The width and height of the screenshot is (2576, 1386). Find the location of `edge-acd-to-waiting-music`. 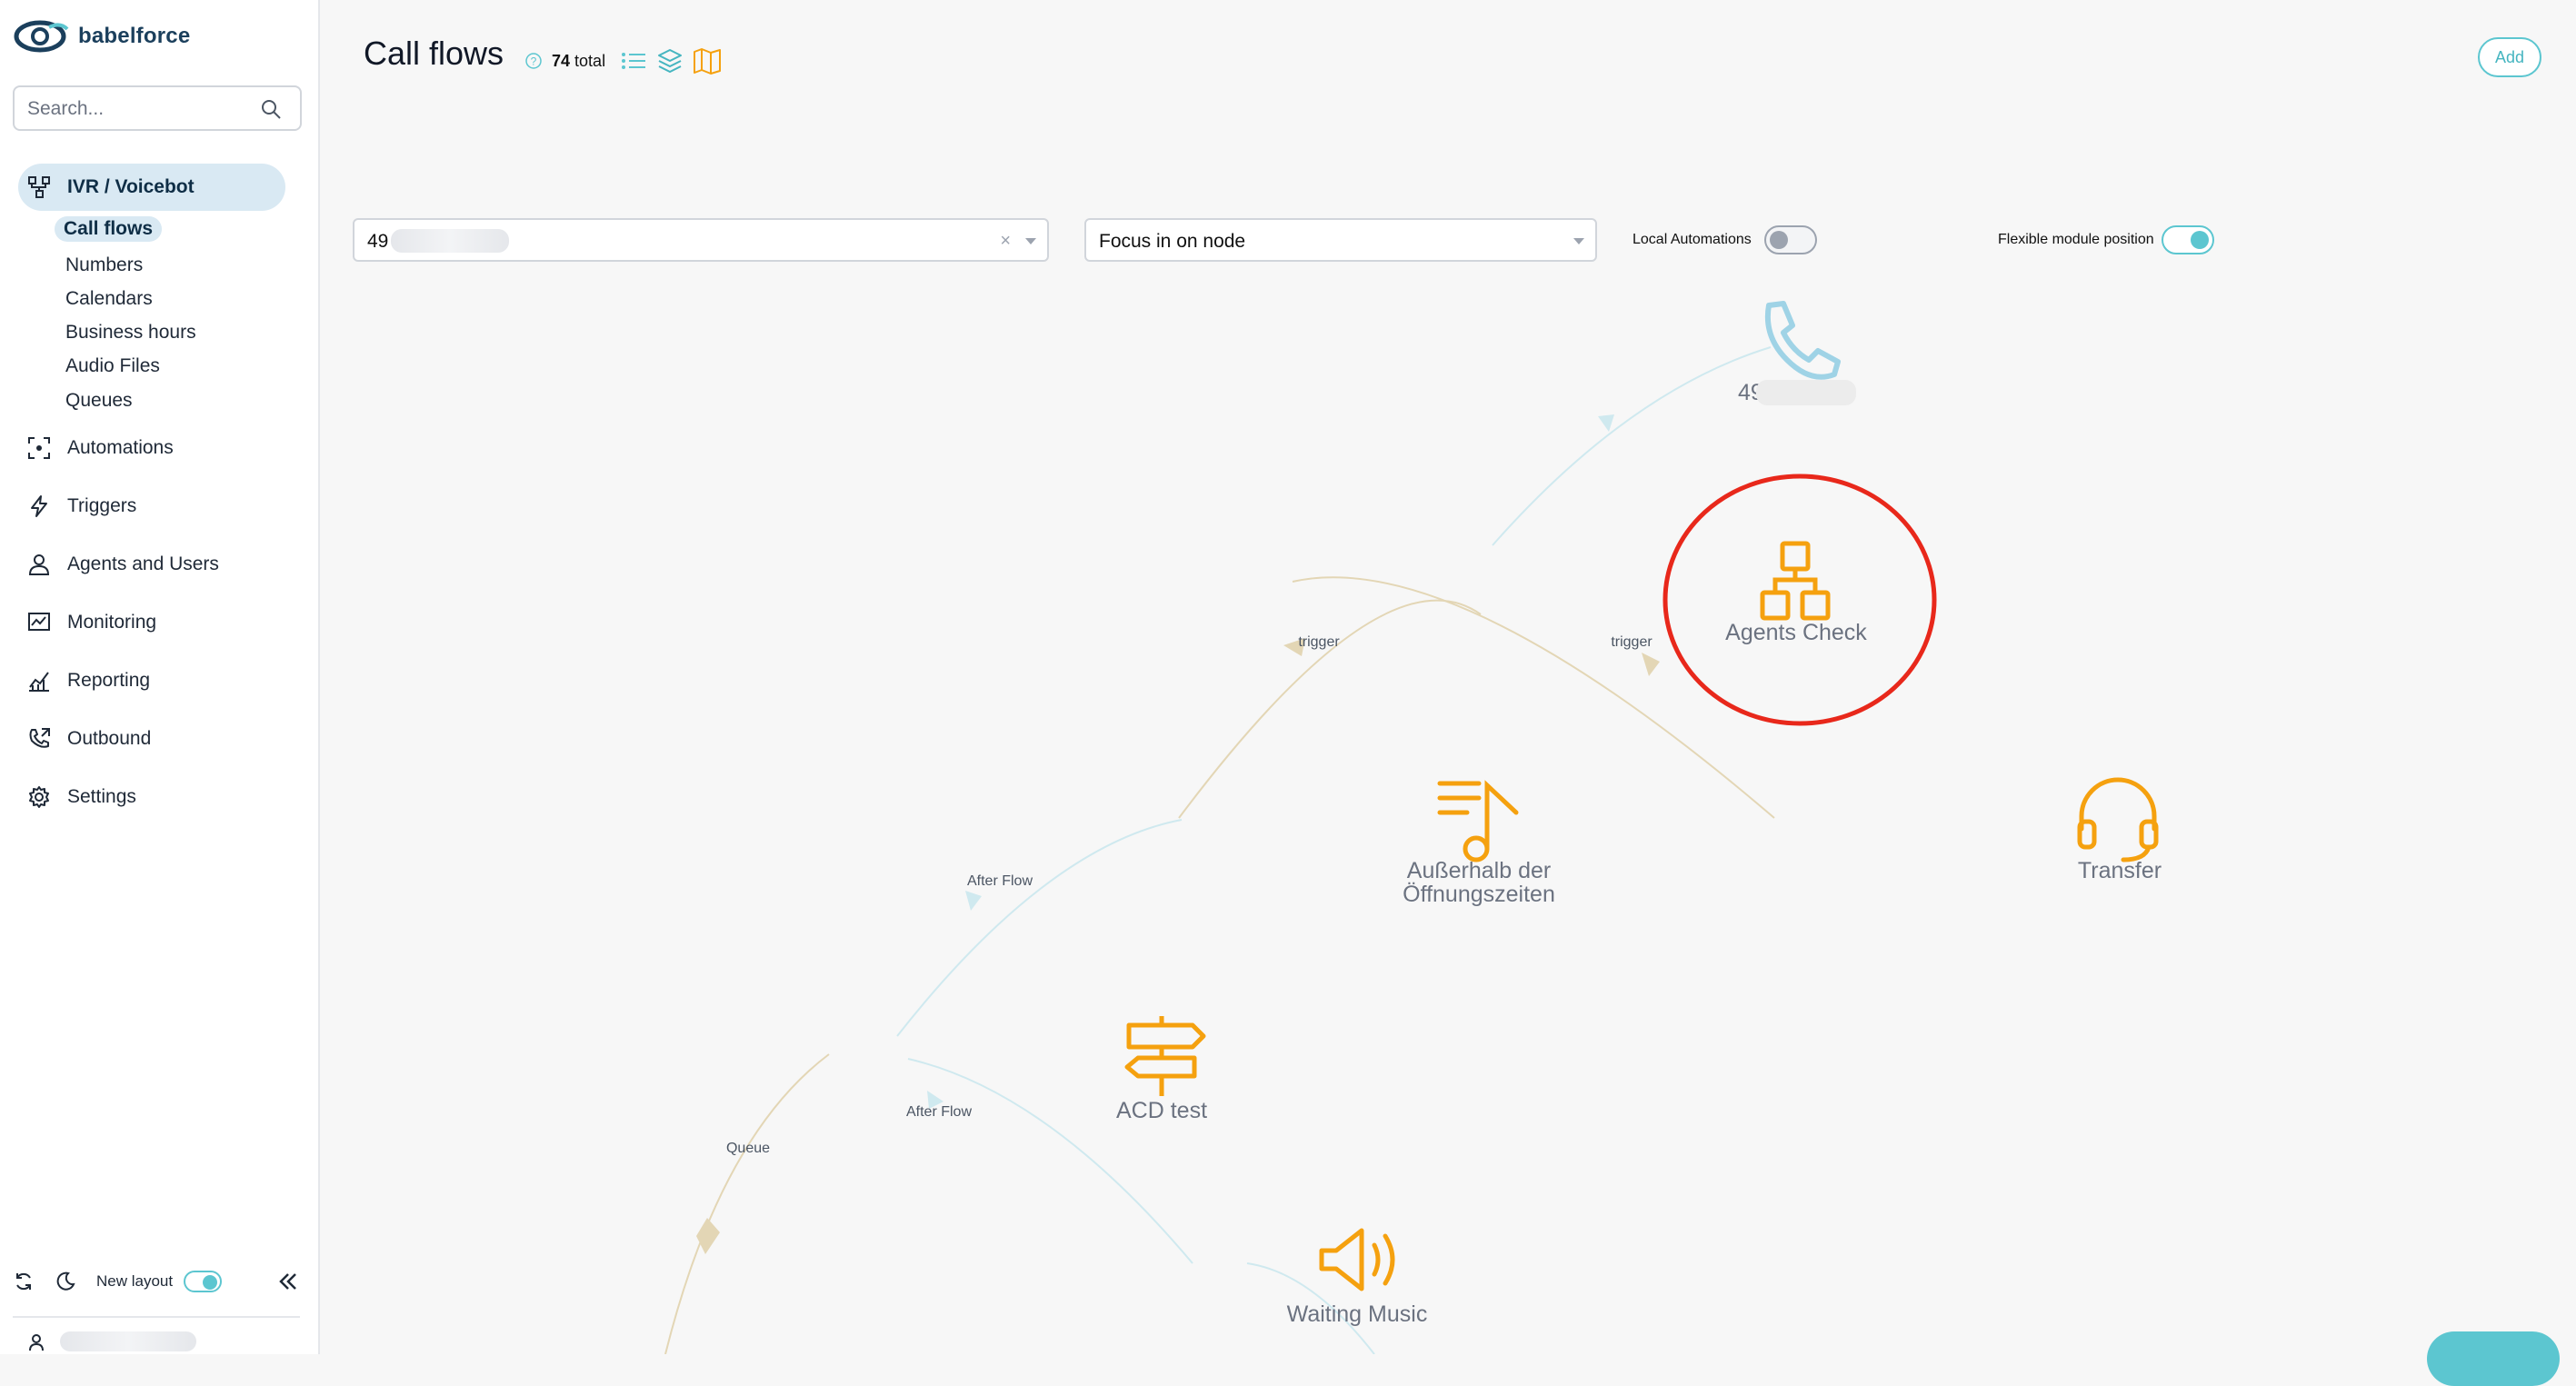

edge-acd-to-waiting-music is located at coordinates (1050, 1161).